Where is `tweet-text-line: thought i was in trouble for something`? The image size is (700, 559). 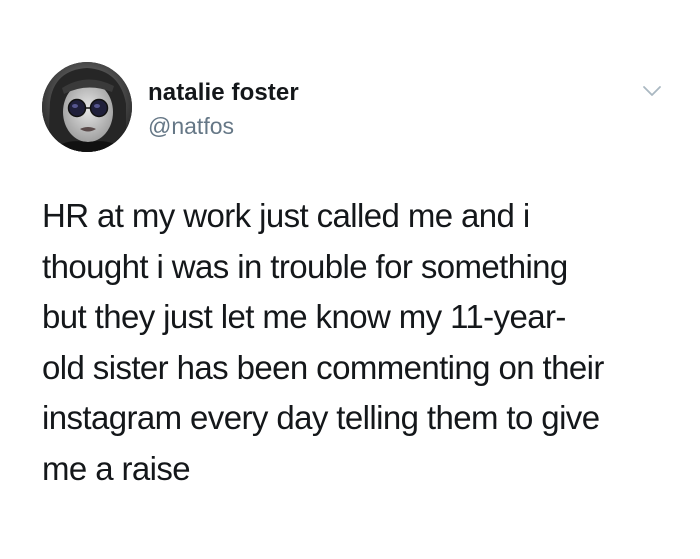
tweet-text-line: thought i was in trouble for something is located at coordinates (305, 266).